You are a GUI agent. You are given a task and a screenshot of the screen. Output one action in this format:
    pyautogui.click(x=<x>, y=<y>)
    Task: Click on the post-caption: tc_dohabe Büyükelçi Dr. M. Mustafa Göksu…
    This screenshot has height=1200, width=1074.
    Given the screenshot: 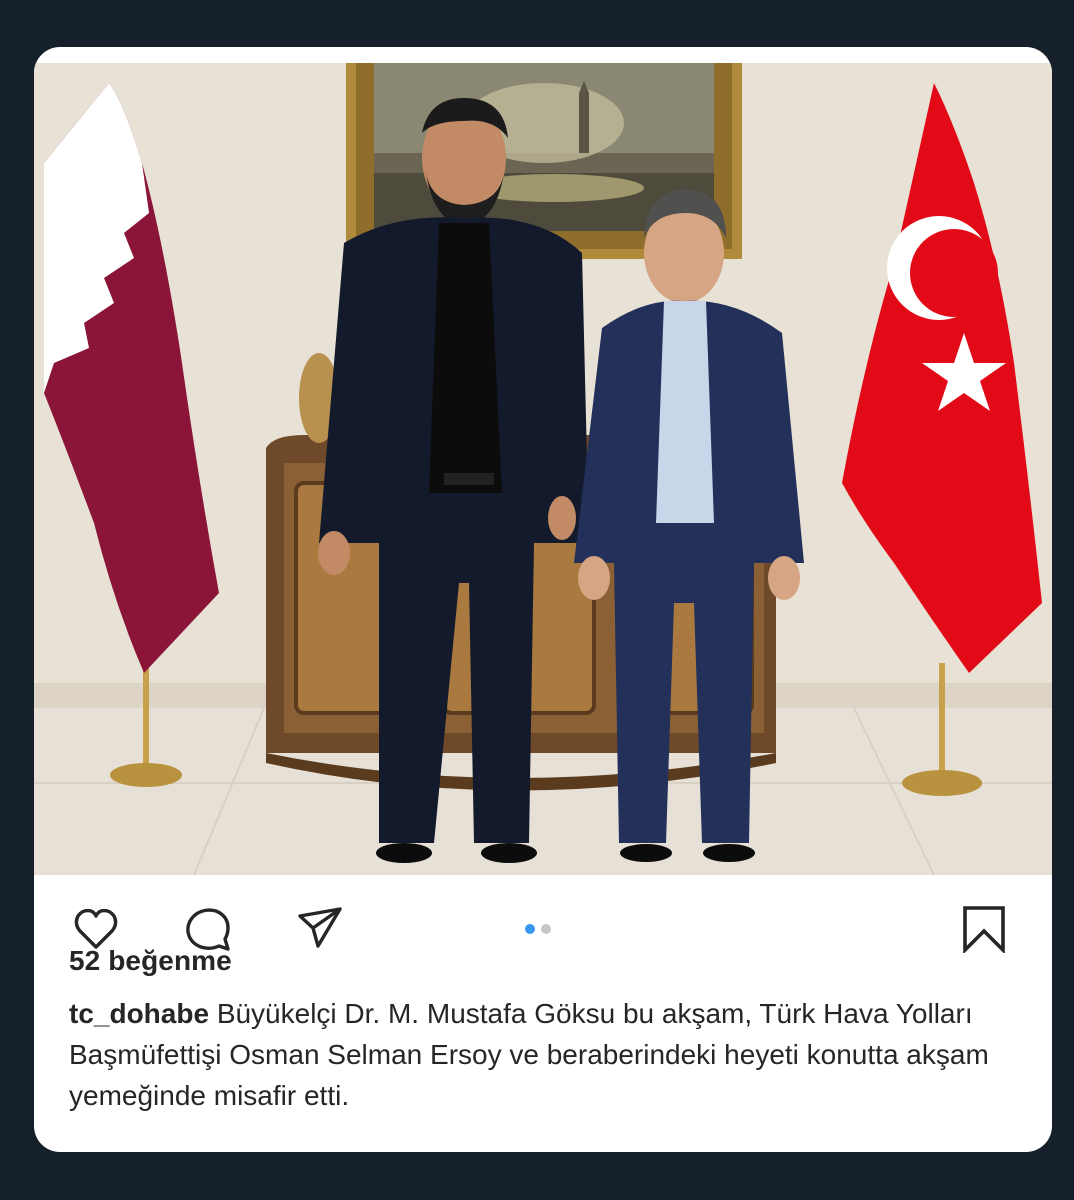 What is the action you would take?
    pyautogui.click(x=546, y=1054)
    